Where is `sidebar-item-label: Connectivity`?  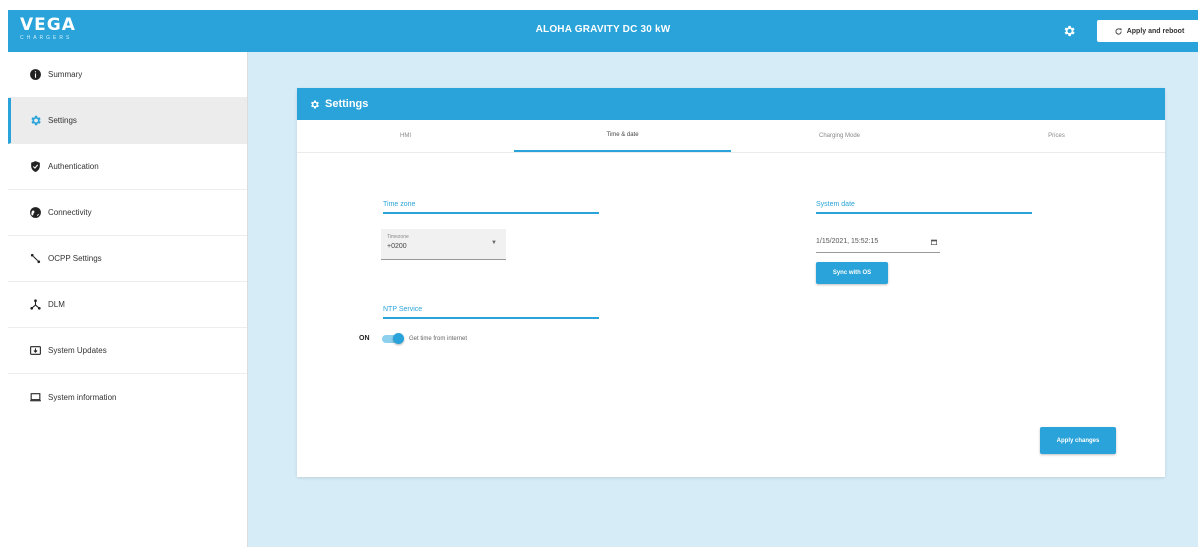
sidebar-item-label: Connectivity is located at coordinates (70, 212).